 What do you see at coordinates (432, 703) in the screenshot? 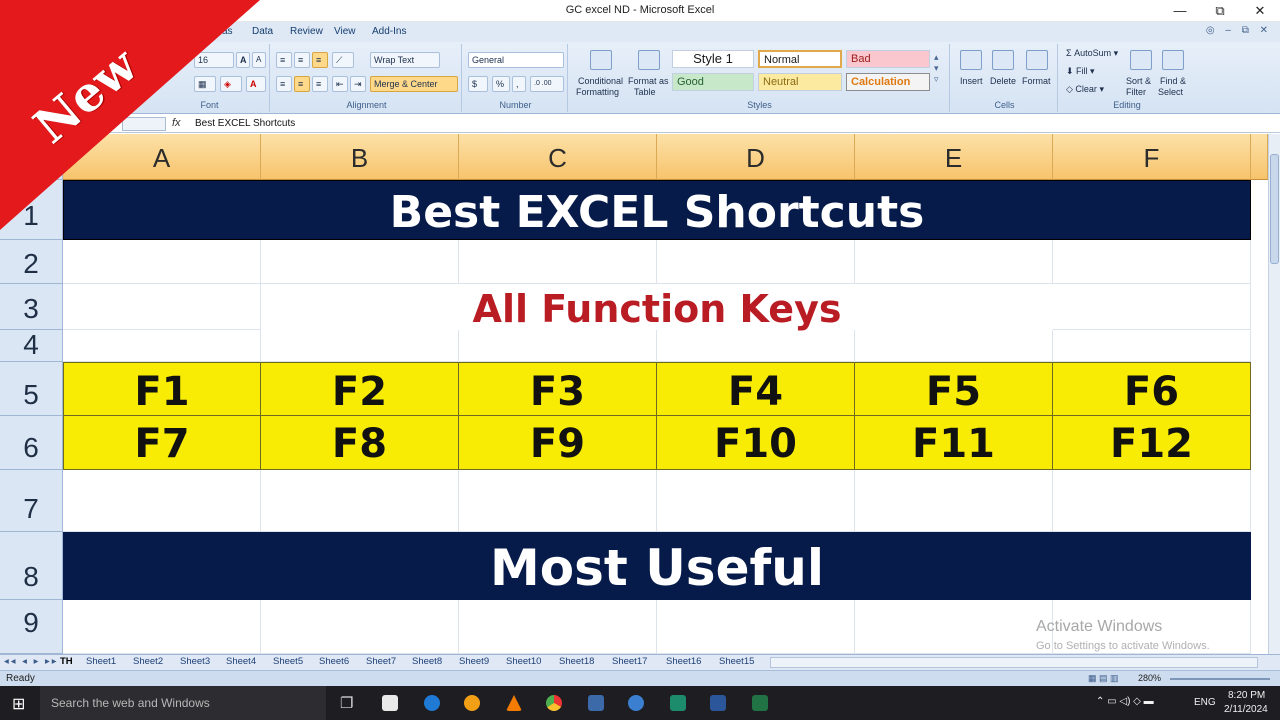
I see `edge-icon` at bounding box center [432, 703].